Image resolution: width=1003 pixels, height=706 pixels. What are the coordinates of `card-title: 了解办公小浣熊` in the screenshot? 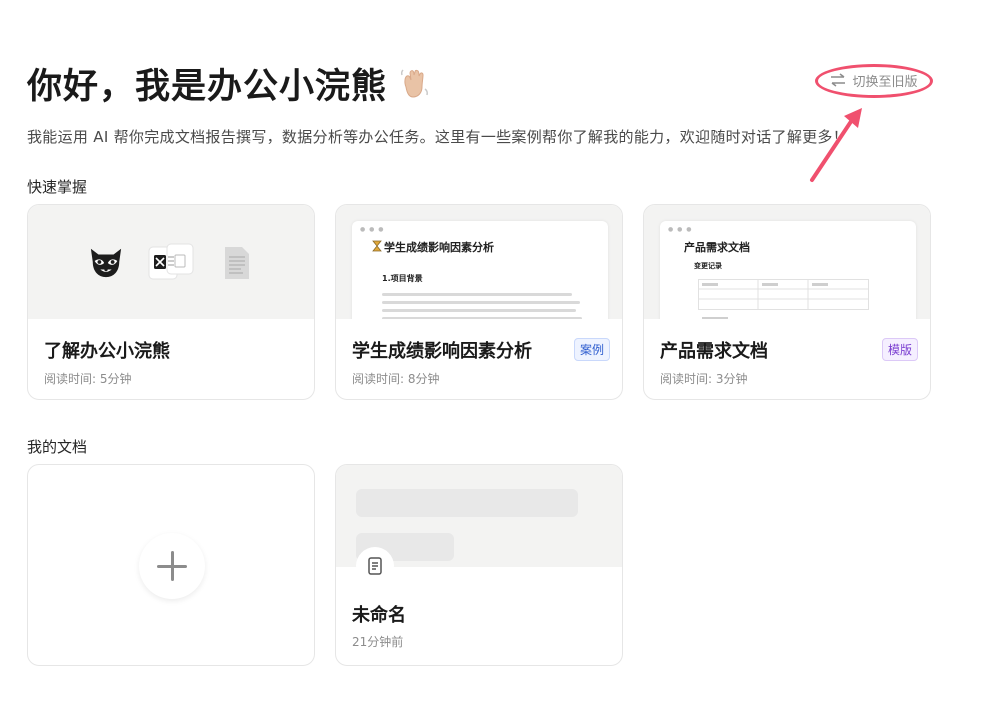 It's located at (107, 351).